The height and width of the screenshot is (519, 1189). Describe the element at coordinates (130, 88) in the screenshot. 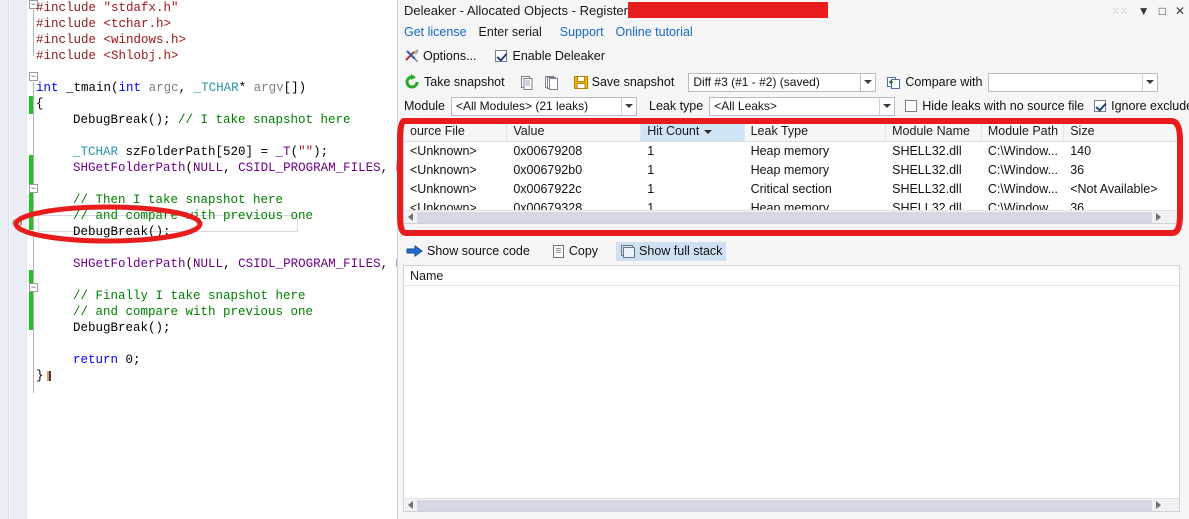

I see `code-token: int` at that location.